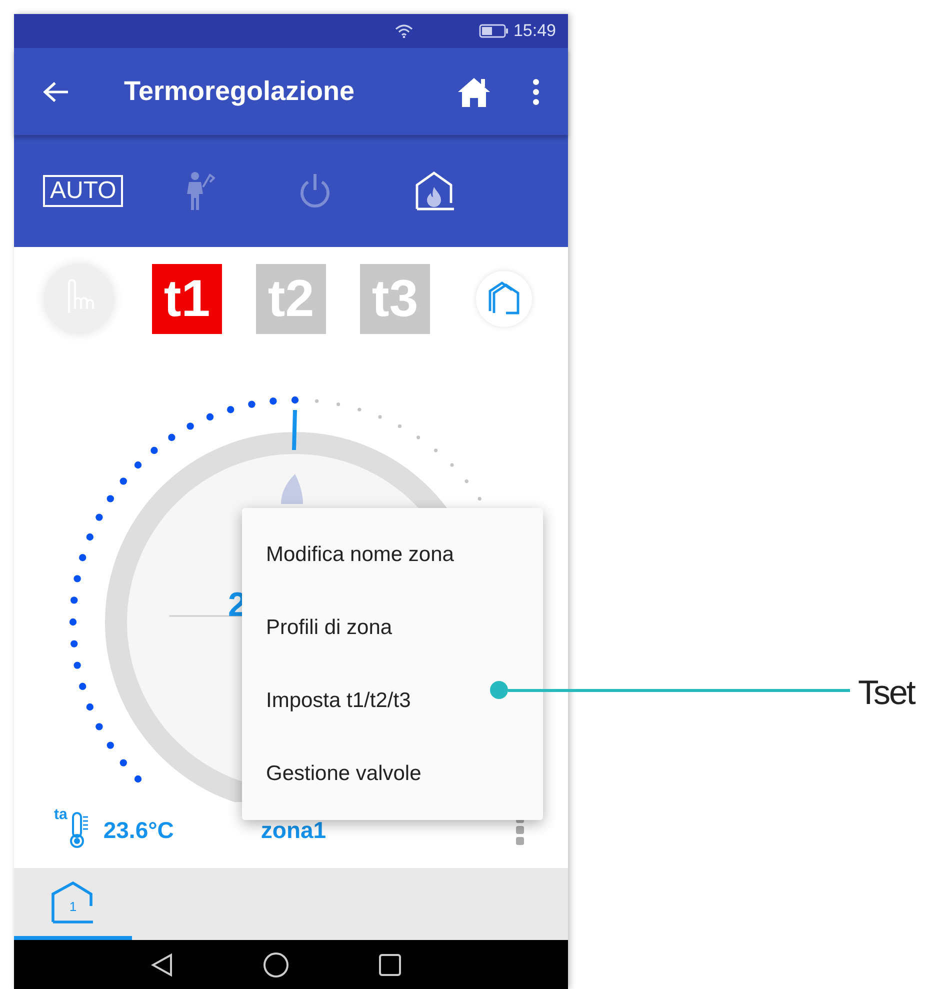 This screenshot has height=989, width=940. What do you see at coordinates (276, 965) in the screenshot?
I see `home-circle-icon` at bounding box center [276, 965].